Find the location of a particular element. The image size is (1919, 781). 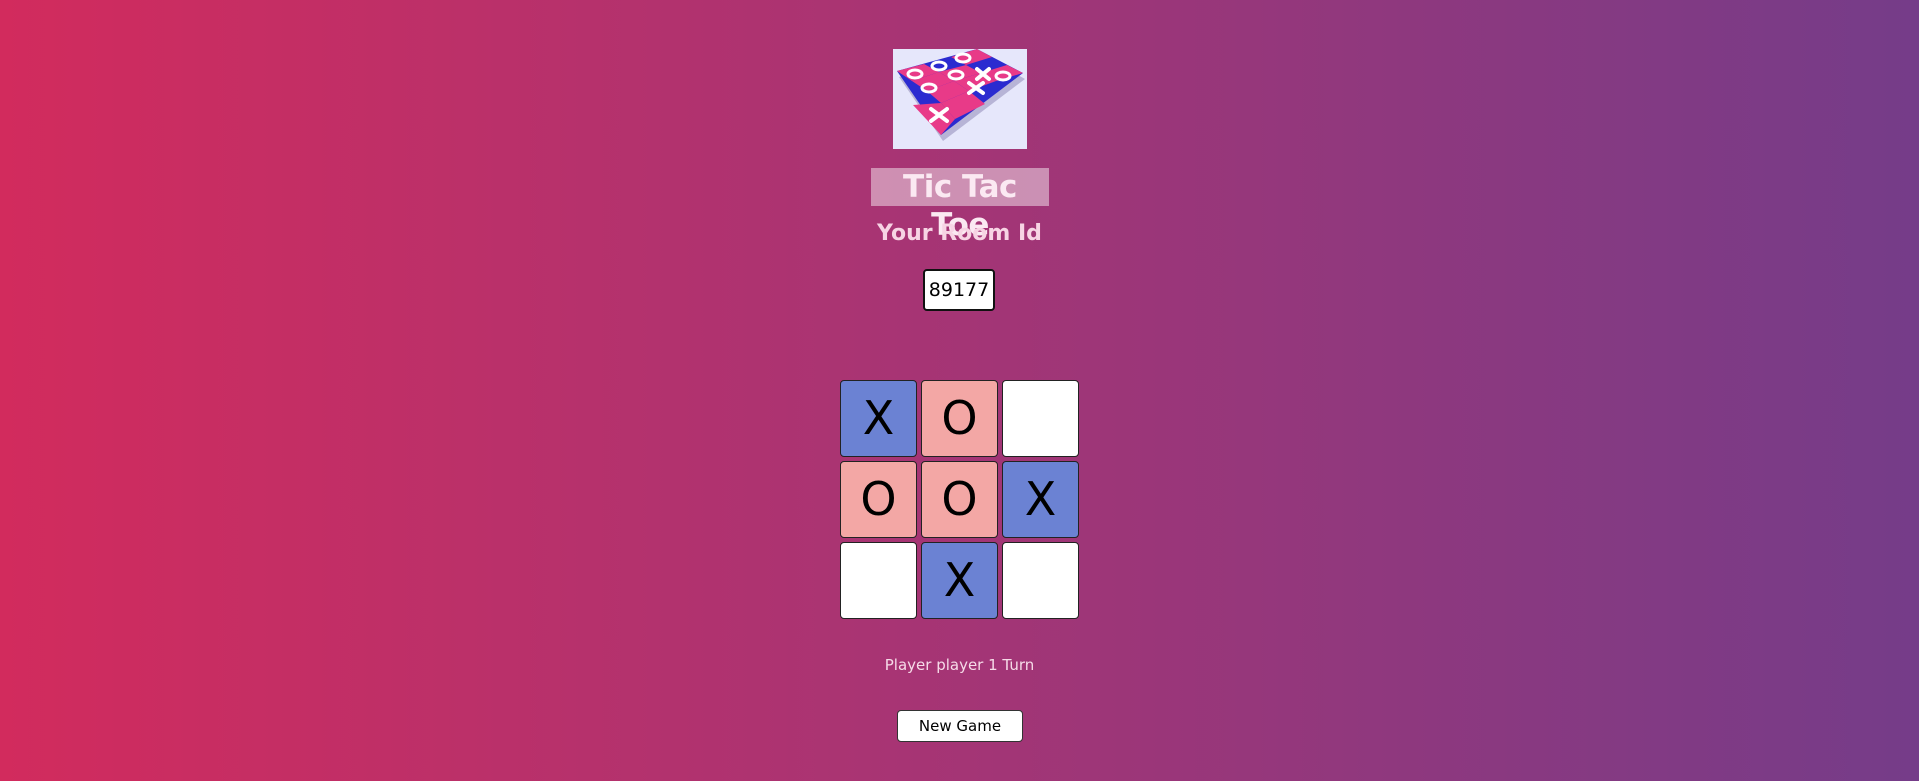

turn-status: Player player 1 Turn is located at coordinates (959, 665).